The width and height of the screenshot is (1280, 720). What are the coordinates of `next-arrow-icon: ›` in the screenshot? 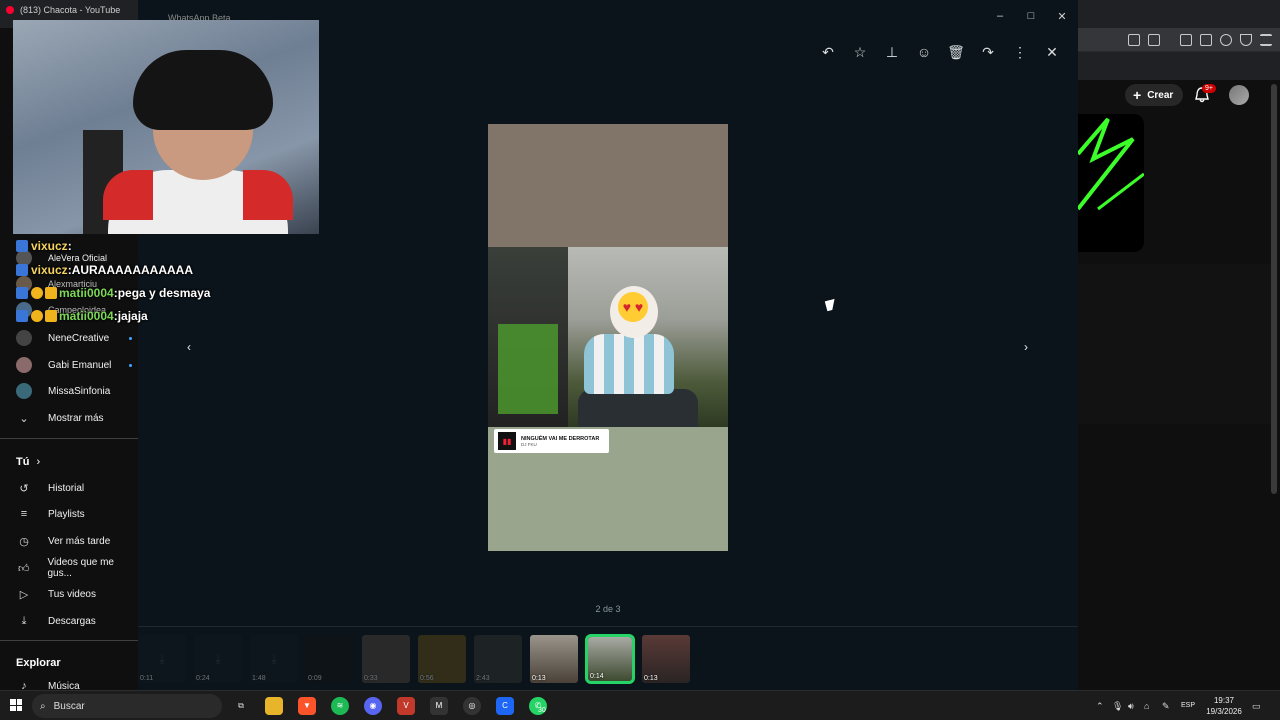 It's located at (1026, 347).